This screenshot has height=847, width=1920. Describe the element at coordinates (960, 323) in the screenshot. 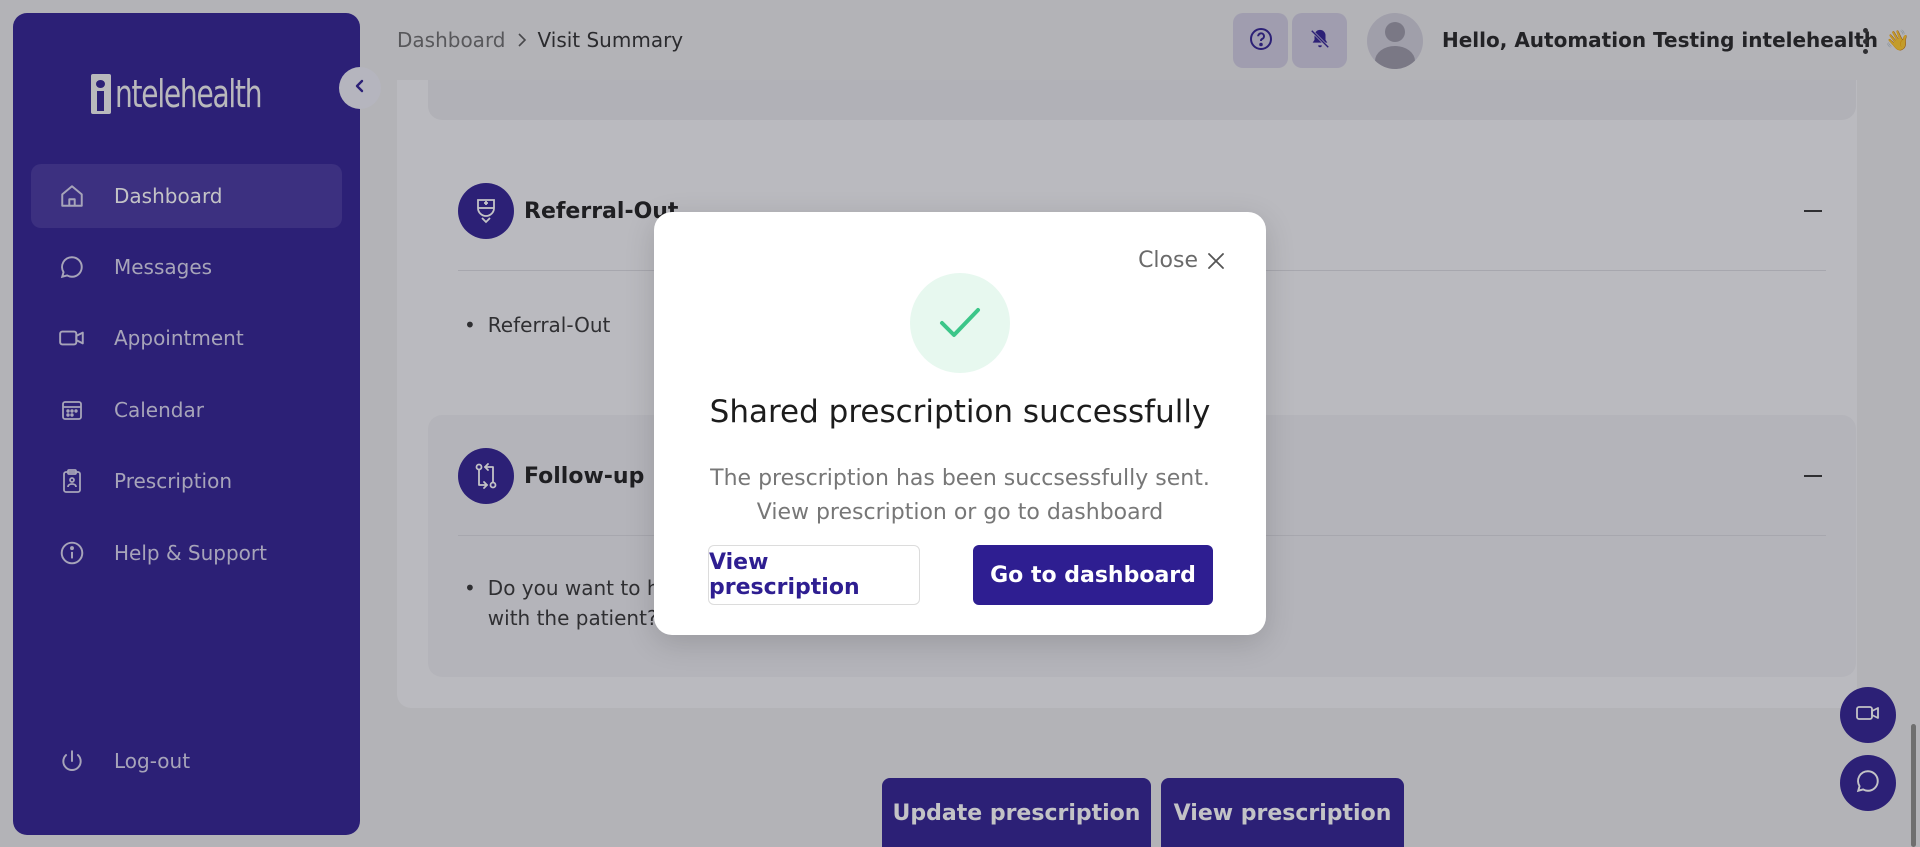

I see `success-check-icon` at that location.